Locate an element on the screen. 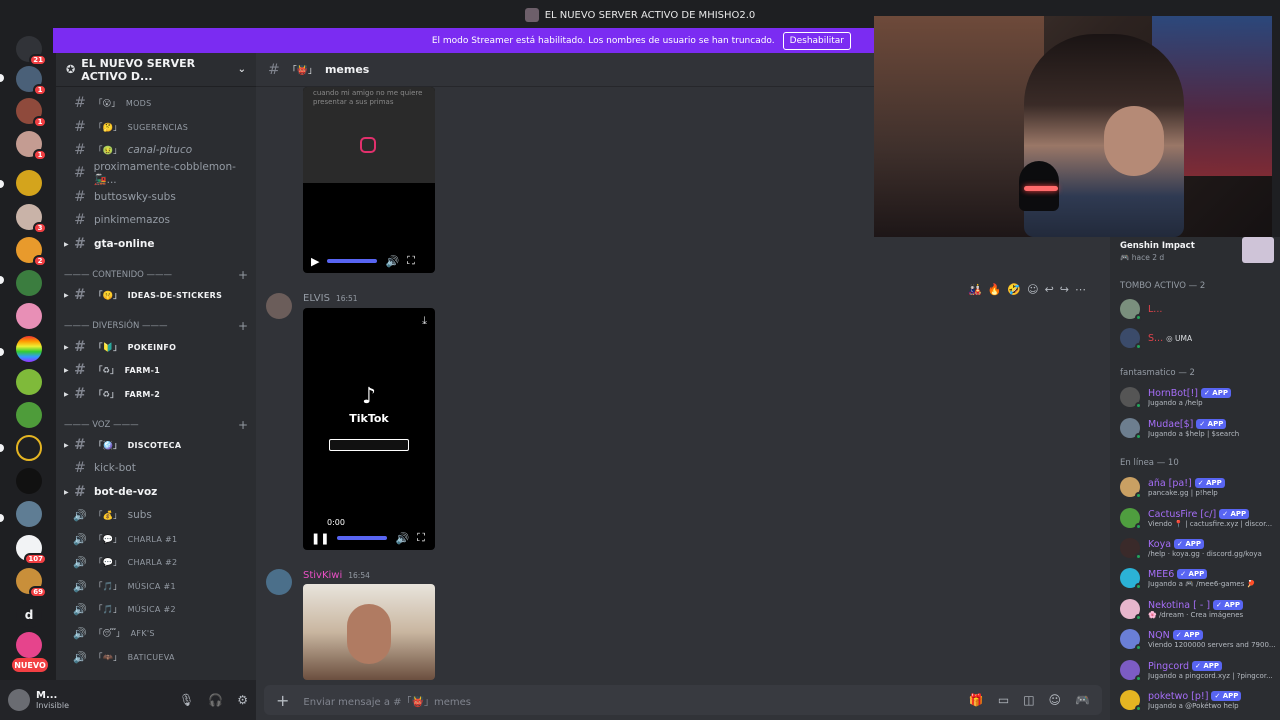 The image size is (1280, 720). member-item: HornBot[!] ✓ APP Jugando a /help is located at coordinates (1200, 397).